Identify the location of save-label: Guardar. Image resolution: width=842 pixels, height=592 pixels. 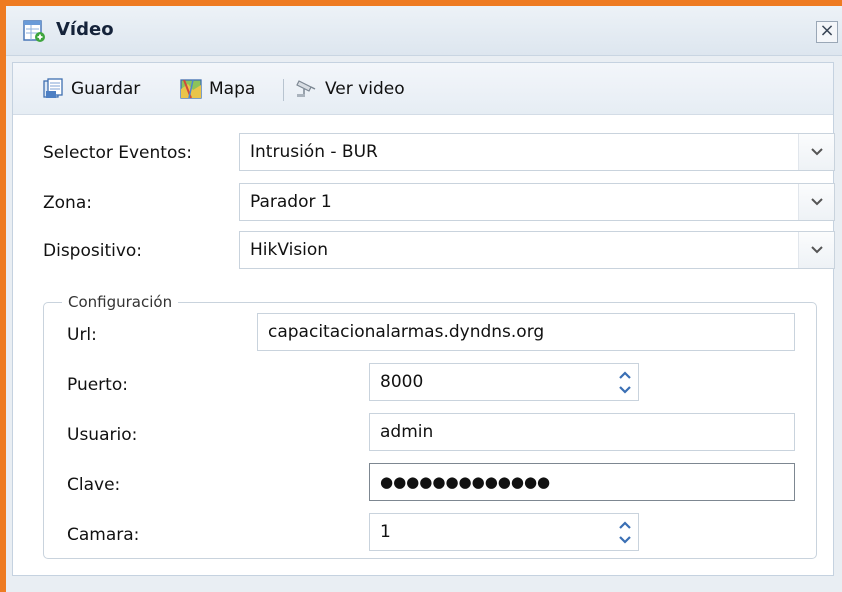
(106, 89).